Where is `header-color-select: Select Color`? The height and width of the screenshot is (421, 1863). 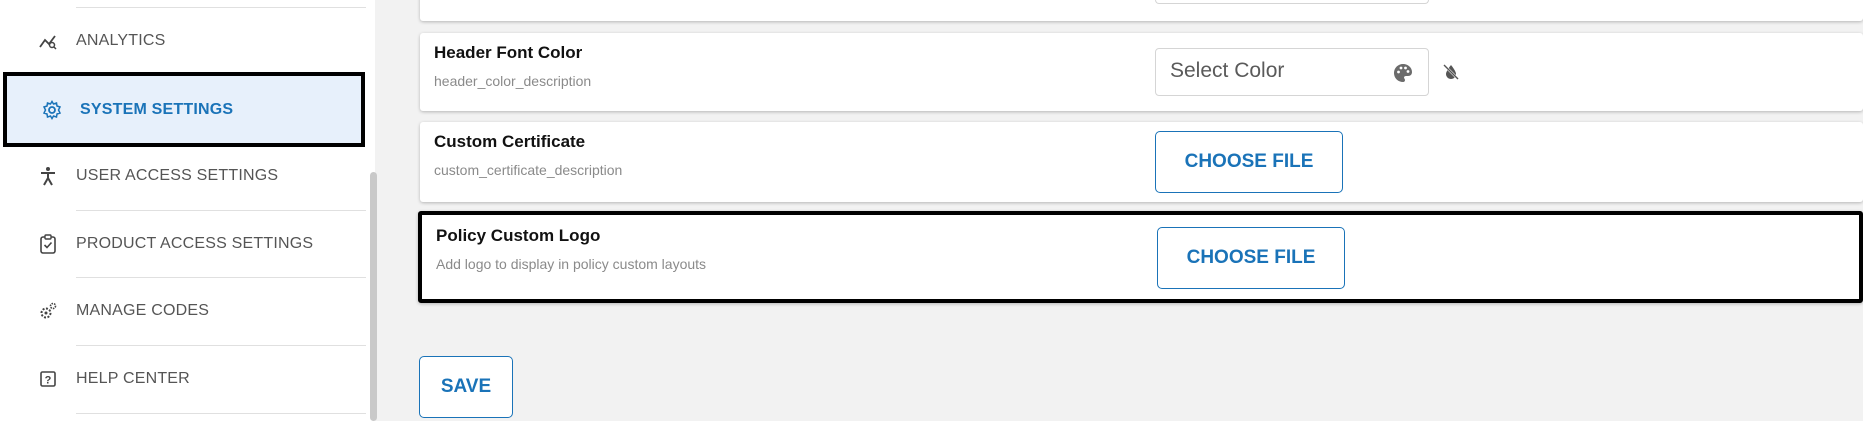
header-color-select: Select Color is located at coordinates (1292, 72).